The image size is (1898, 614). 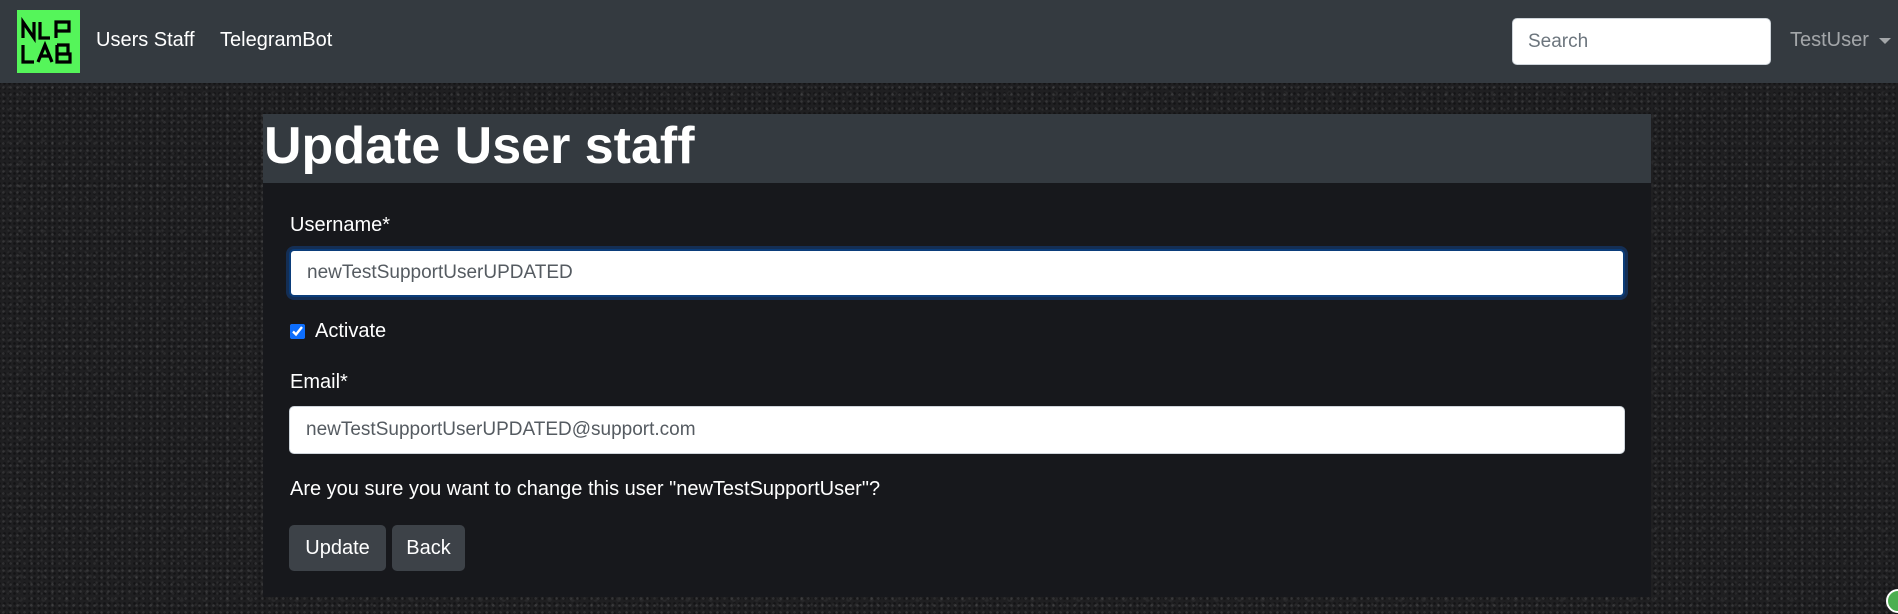 What do you see at coordinates (350, 331) in the screenshot?
I see `activate-label: Activate` at bounding box center [350, 331].